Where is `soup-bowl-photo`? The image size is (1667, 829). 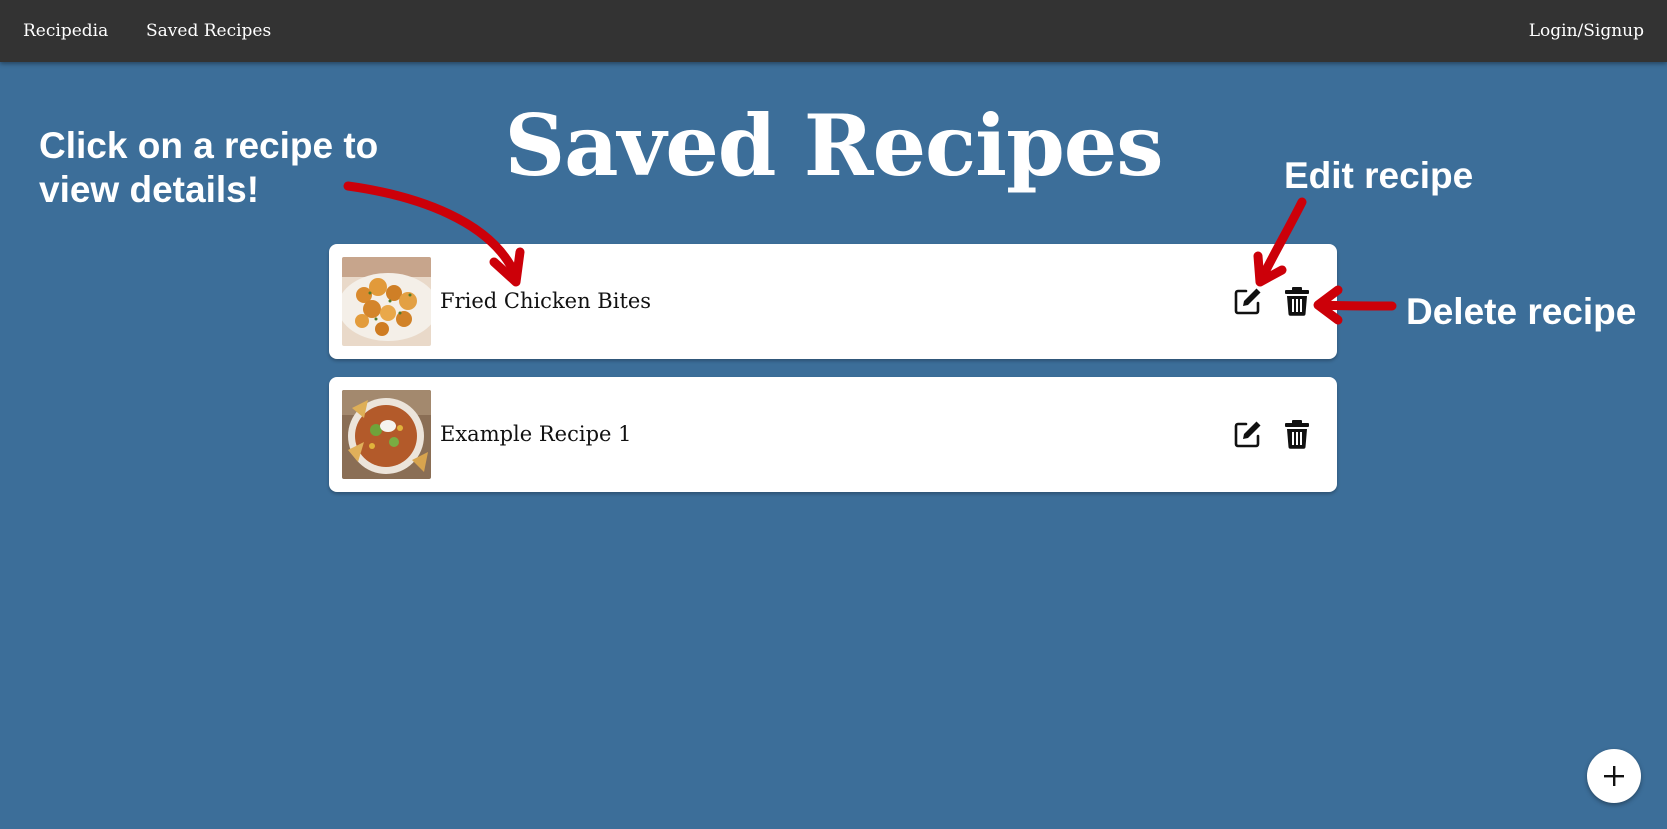 soup-bowl-photo is located at coordinates (386, 434).